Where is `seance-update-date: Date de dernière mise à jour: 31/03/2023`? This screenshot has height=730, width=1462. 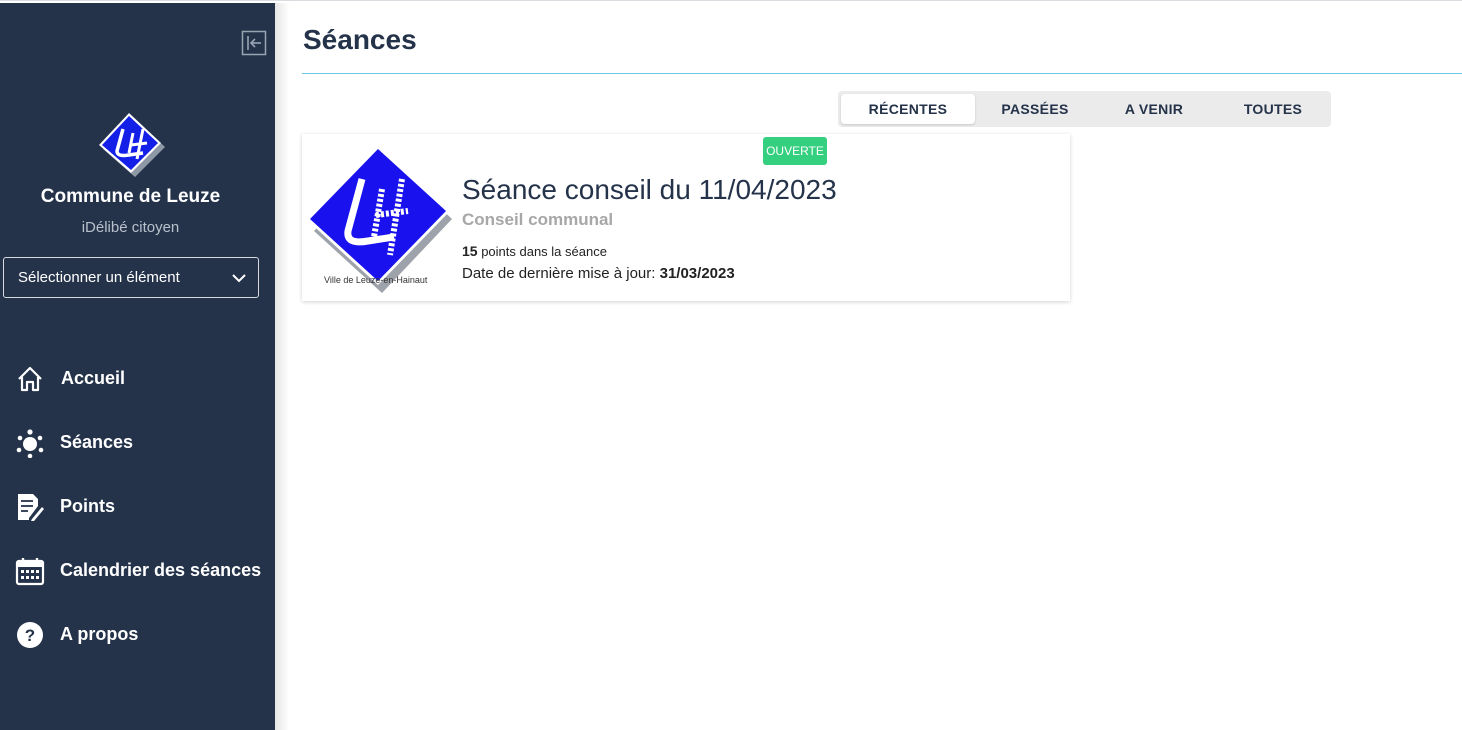
seance-update-date: Date de dernière mise à jour: 31/03/2023 is located at coordinates (598, 273).